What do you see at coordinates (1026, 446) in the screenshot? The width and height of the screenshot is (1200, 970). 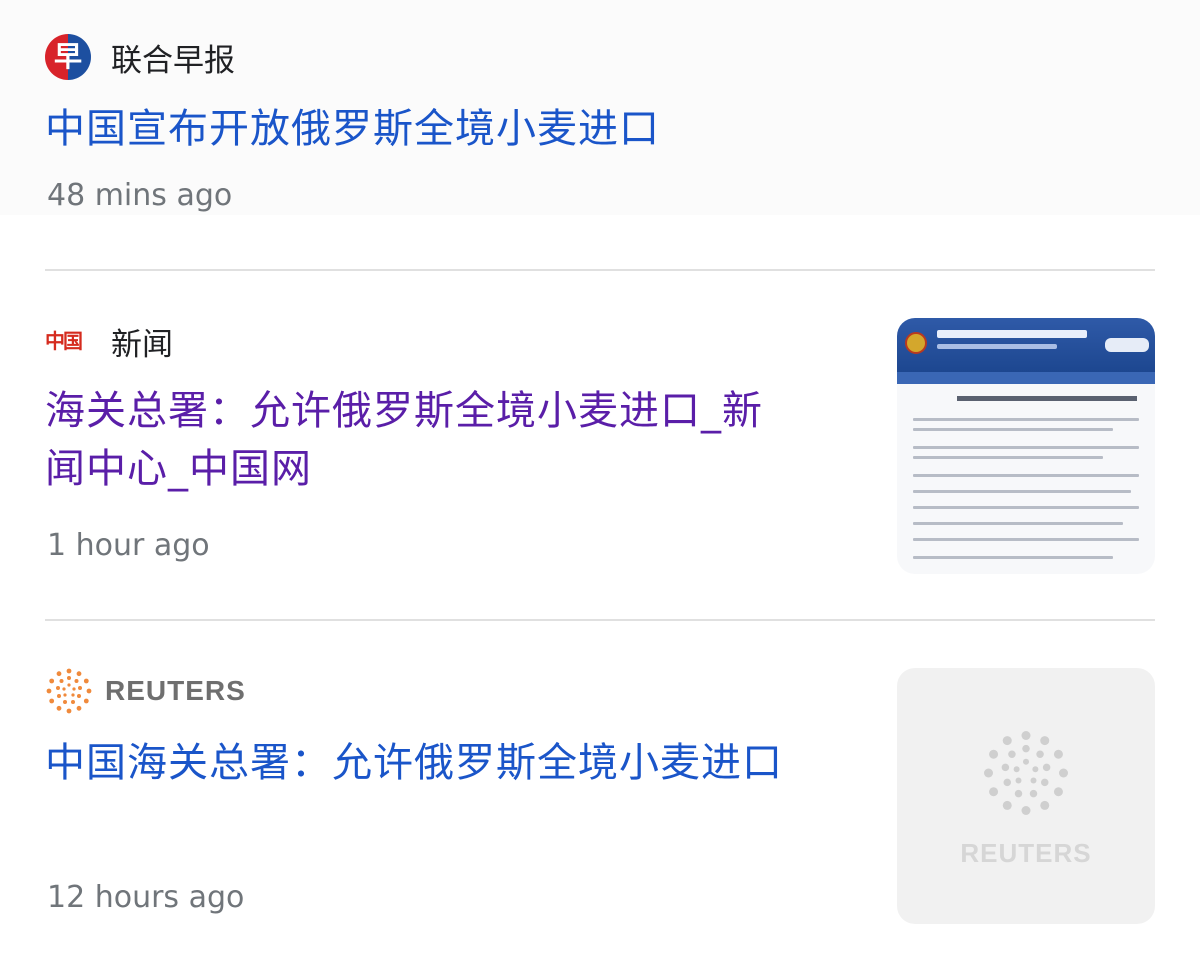 I see `article-thumbnail` at bounding box center [1026, 446].